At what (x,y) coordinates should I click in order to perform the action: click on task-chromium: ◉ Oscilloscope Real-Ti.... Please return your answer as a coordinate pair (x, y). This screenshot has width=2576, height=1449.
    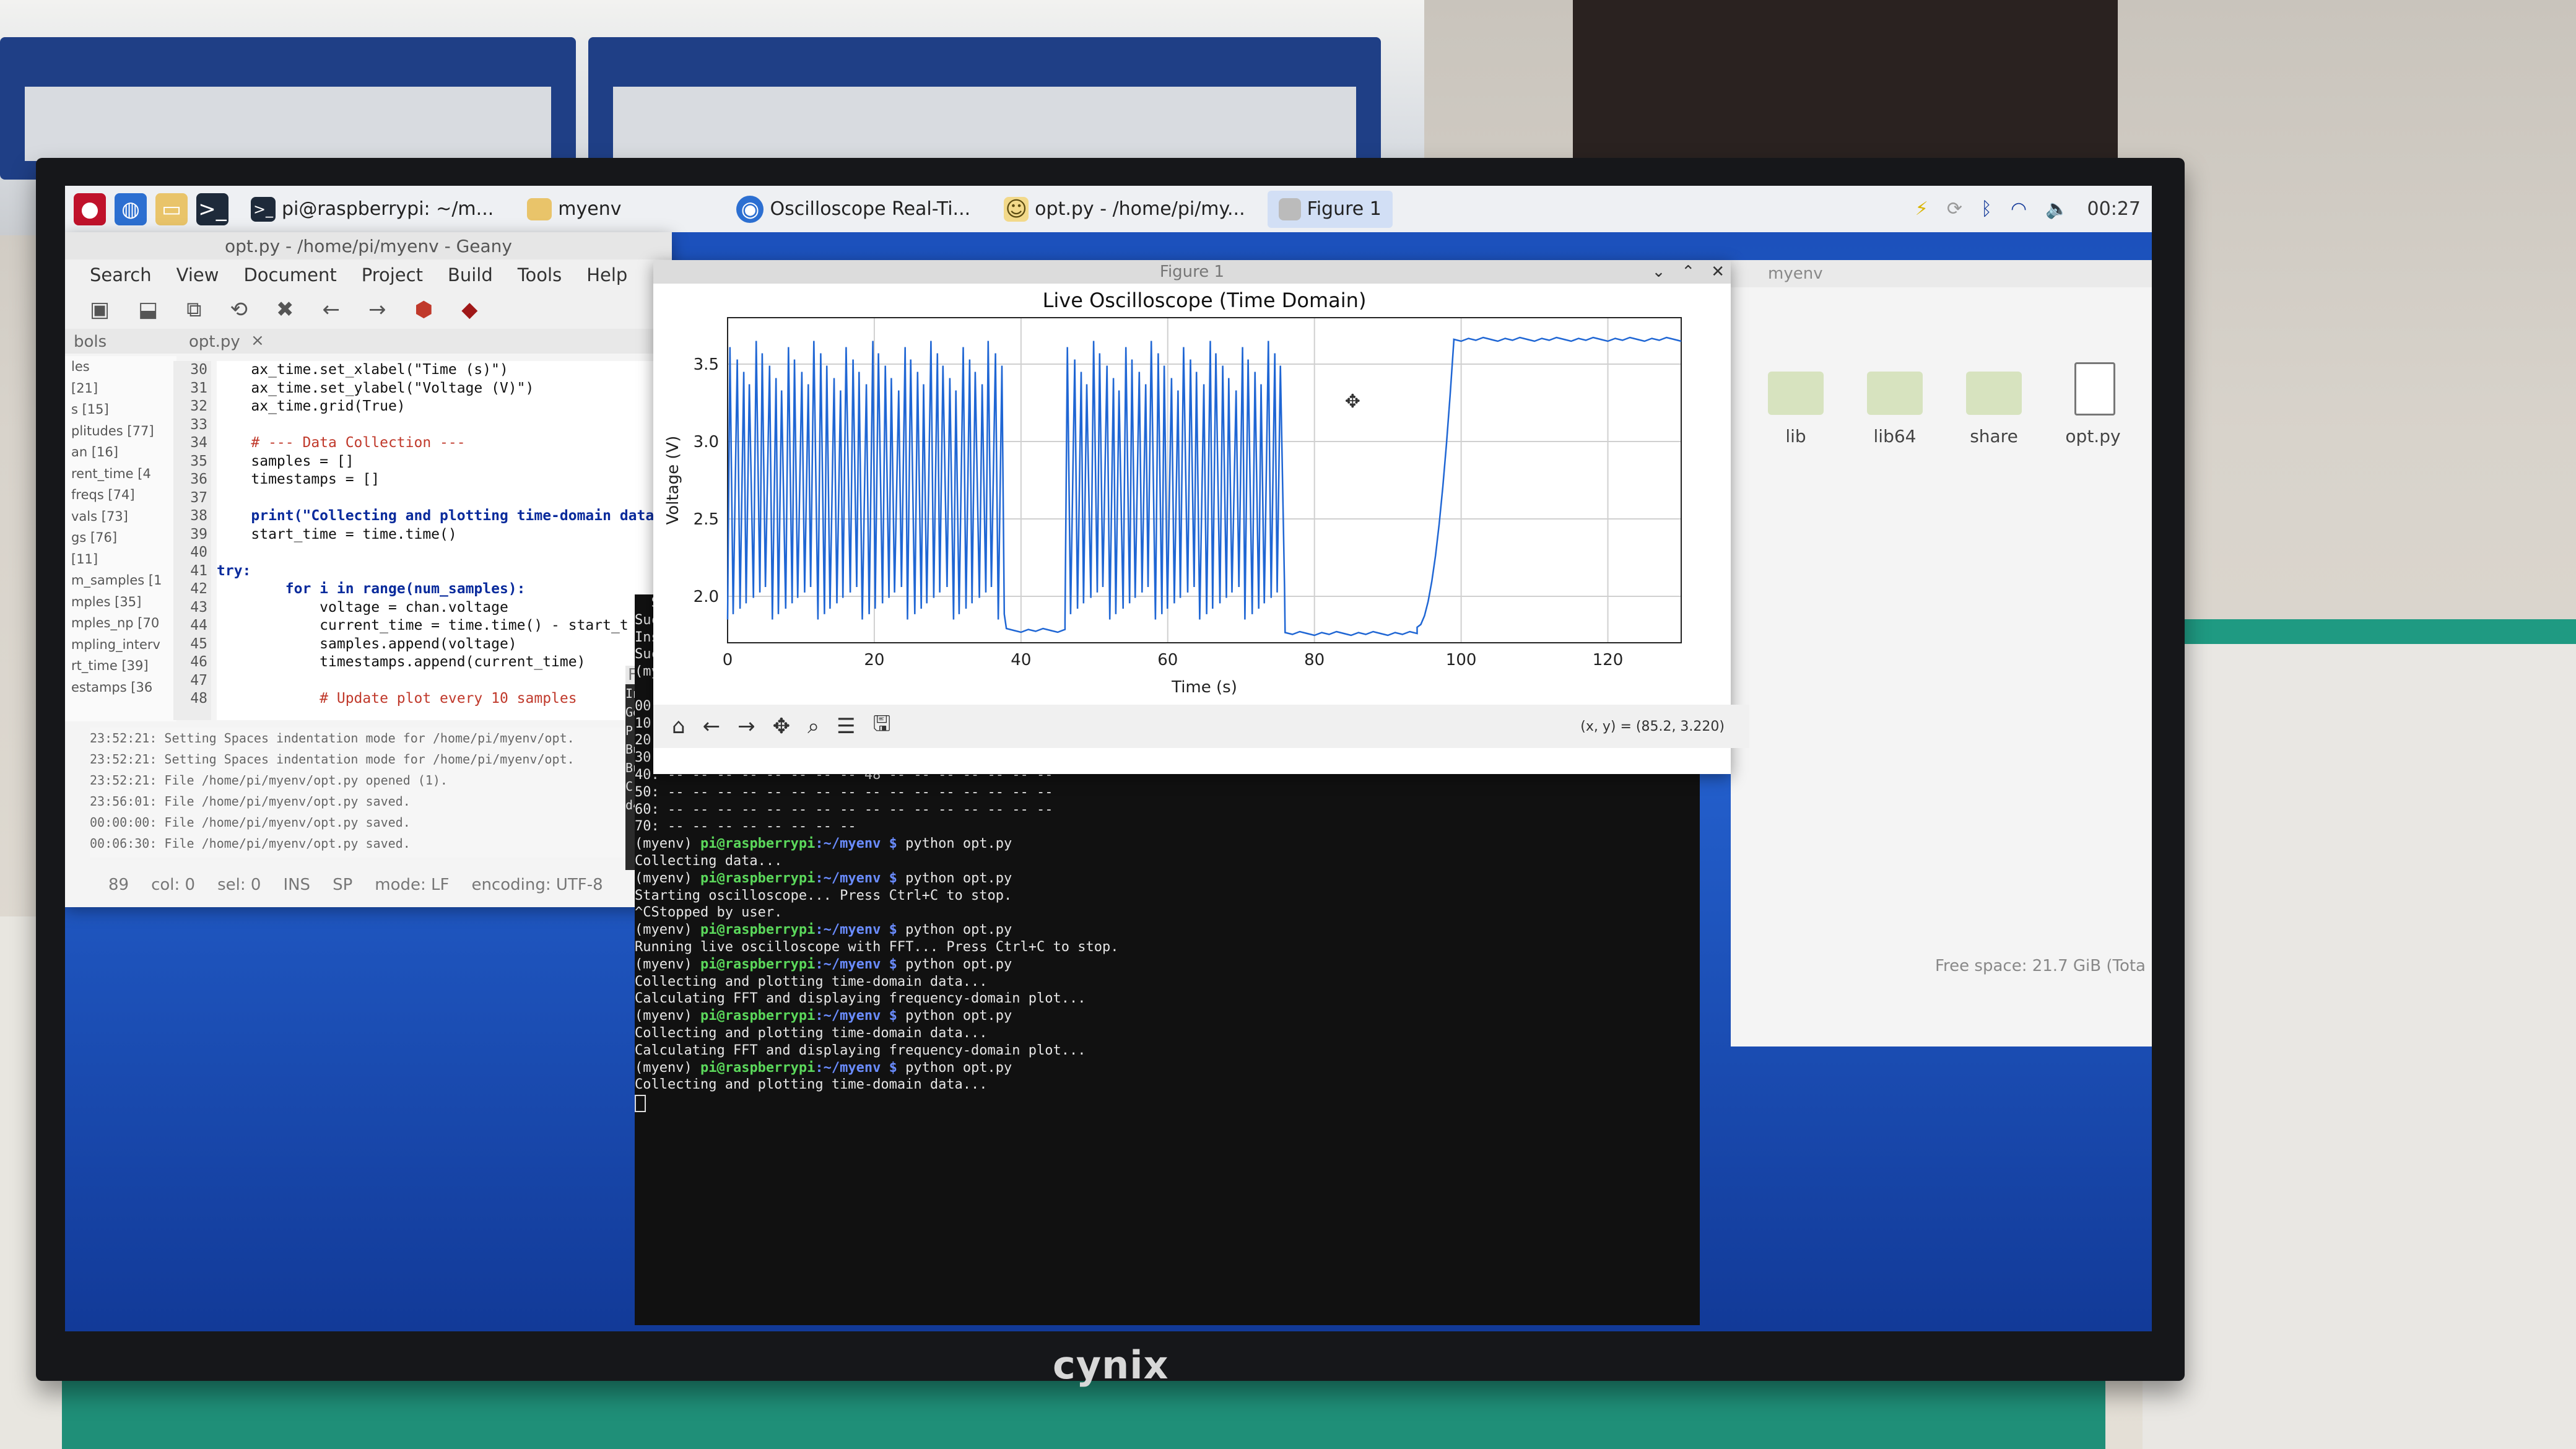
    Looking at the image, I should click on (853, 209).